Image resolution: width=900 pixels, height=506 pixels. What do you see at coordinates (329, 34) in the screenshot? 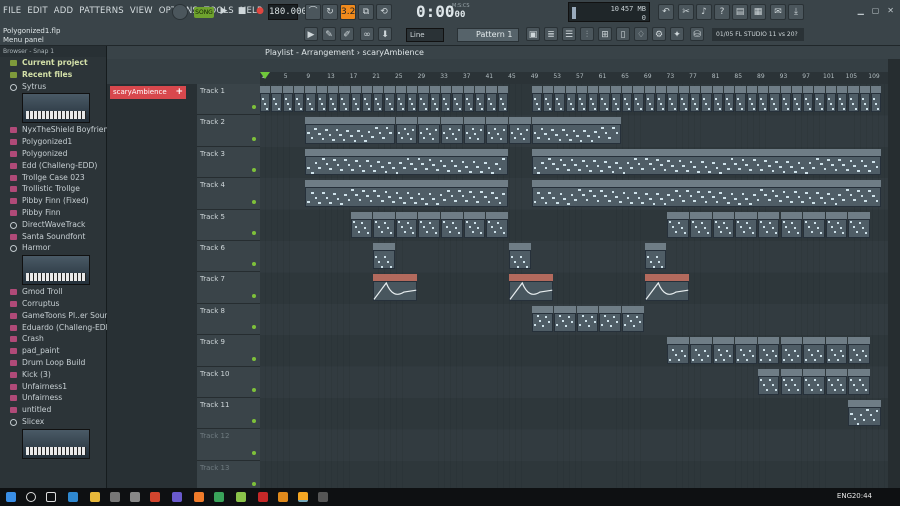
I see `draw-icon: ✎` at bounding box center [329, 34].